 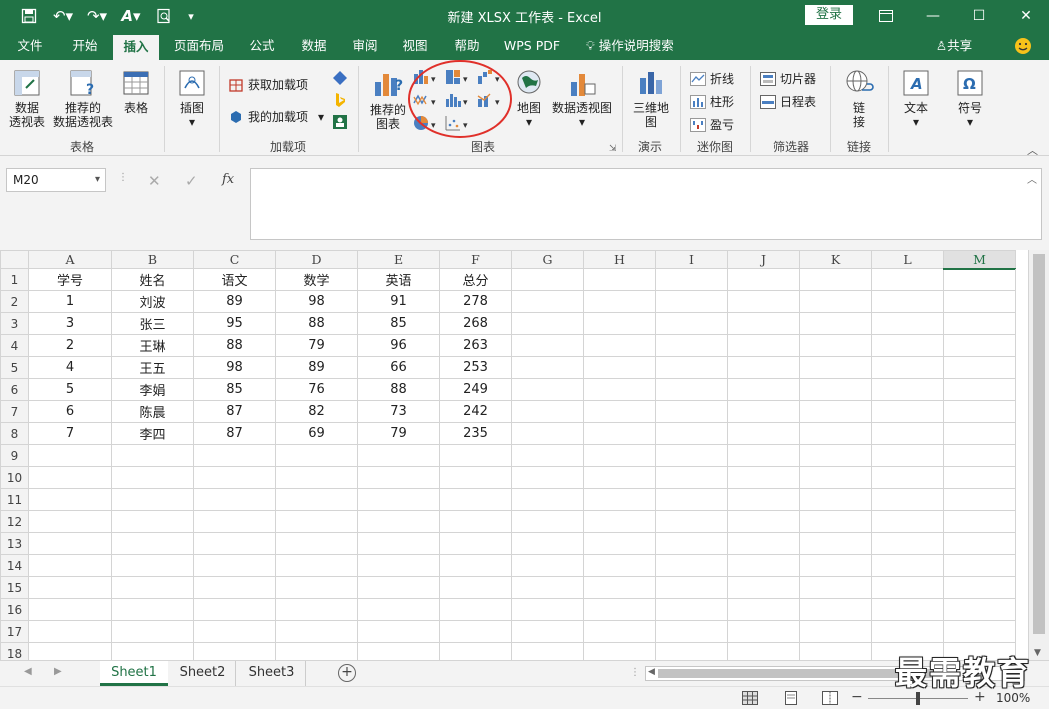 What do you see at coordinates (637, 46) in the screenshot?
I see `tell-me-search: 💡︎ 操作说明搜索` at bounding box center [637, 46].